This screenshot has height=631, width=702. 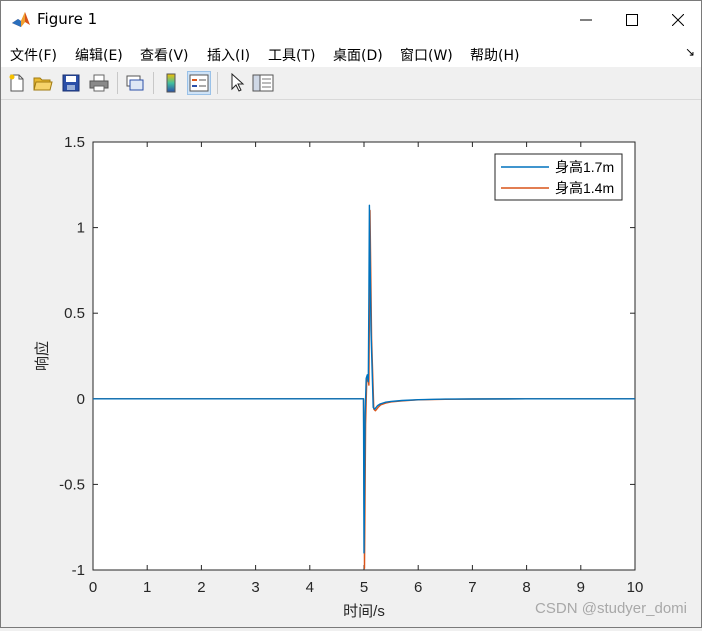 I want to click on dock-arrow-icon: ↘, so click(x=690, y=52).